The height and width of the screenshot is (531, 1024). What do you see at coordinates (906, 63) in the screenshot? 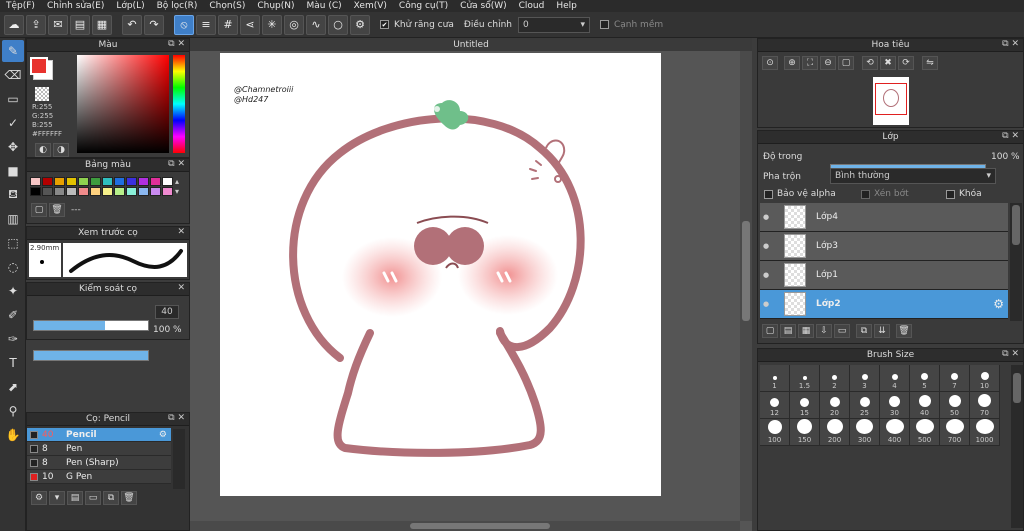
I see `rotate-right-icon: ⟳` at bounding box center [906, 63].